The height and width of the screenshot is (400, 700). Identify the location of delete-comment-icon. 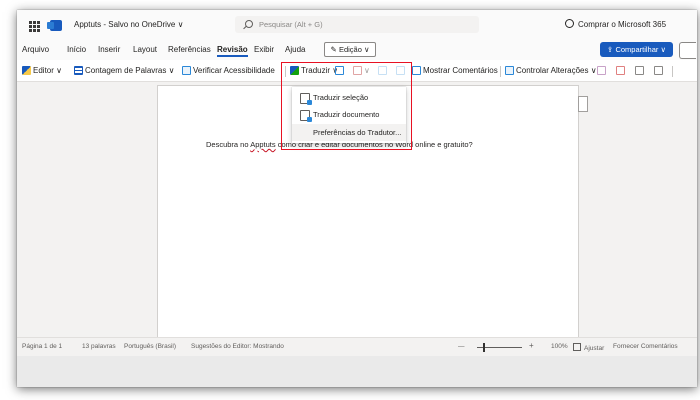
(357, 70).